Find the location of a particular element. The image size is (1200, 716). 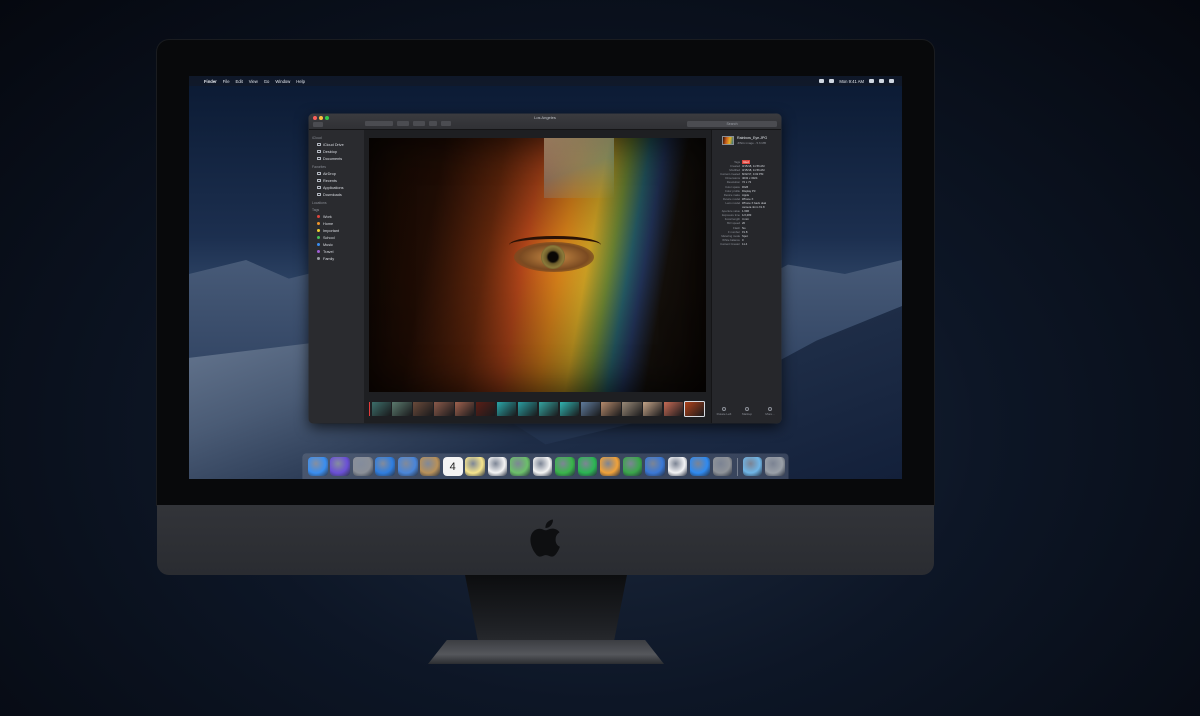

podium-icon is located at coordinates (655, 466).